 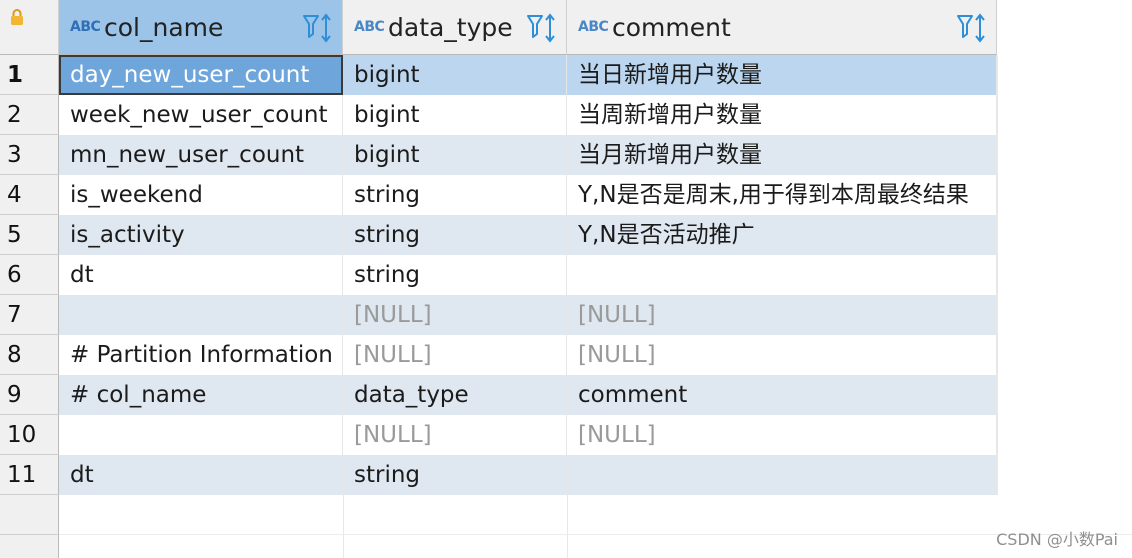 I want to click on cell-col-name: mn_new_user_count, so click(x=201, y=155).